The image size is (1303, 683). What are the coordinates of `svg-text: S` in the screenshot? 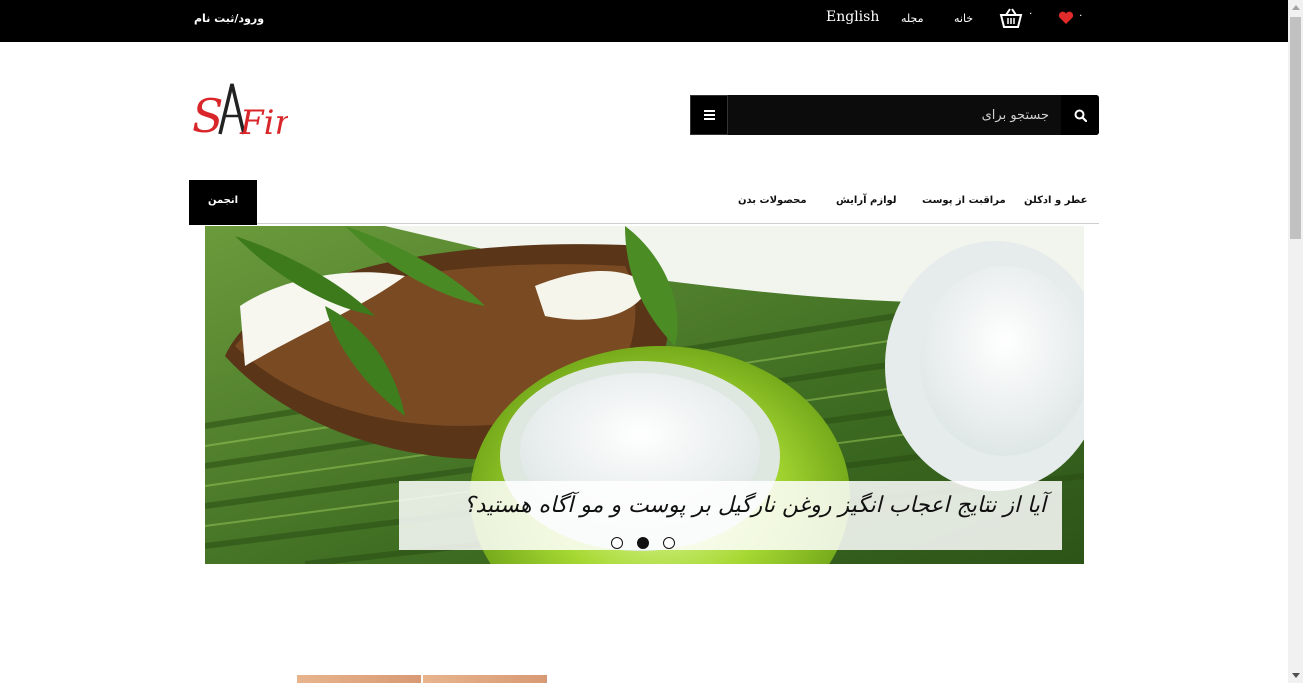 It's located at (208, 116).